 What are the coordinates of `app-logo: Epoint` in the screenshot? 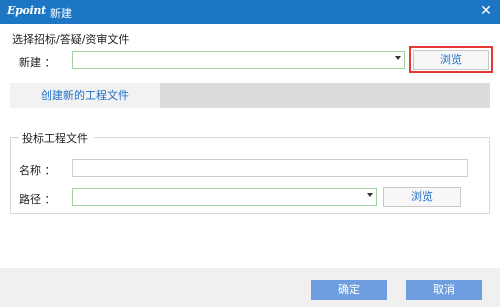 It's located at (26, 10).